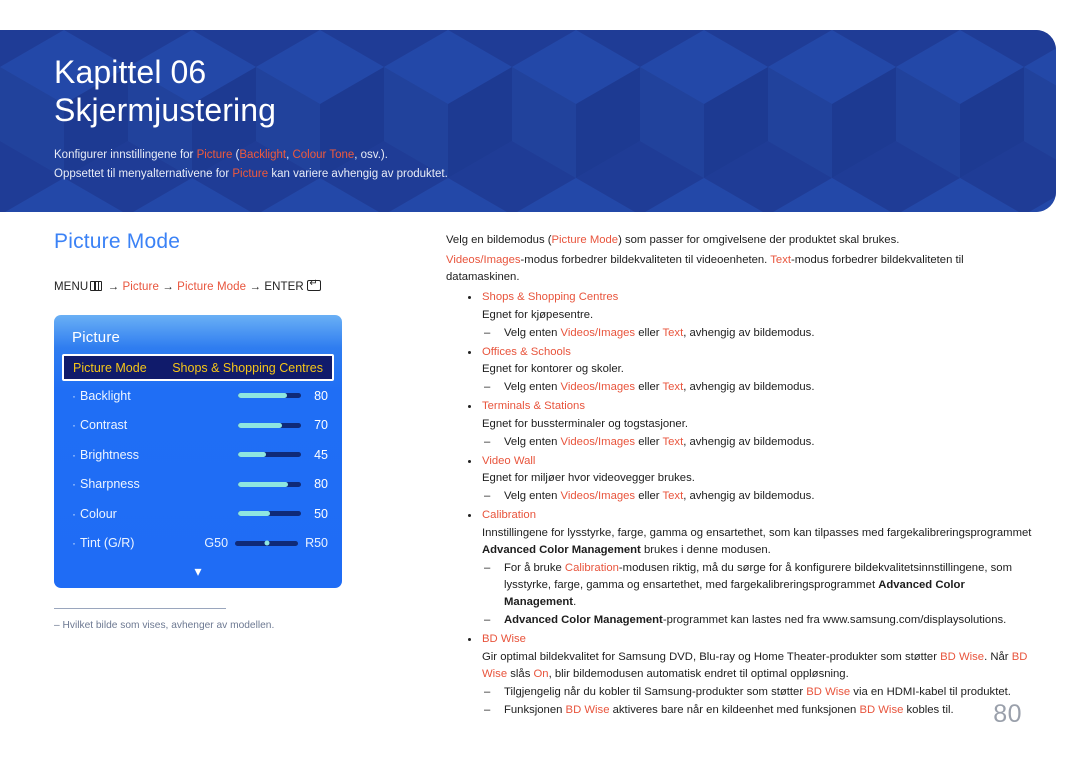 Image resolution: width=1080 pixels, height=763 pixels. What do you see at coordinates (198, 455) in the screenshot?
I see `osd-row-brightness: · Brightness 45` at bounding box center [198, 455].